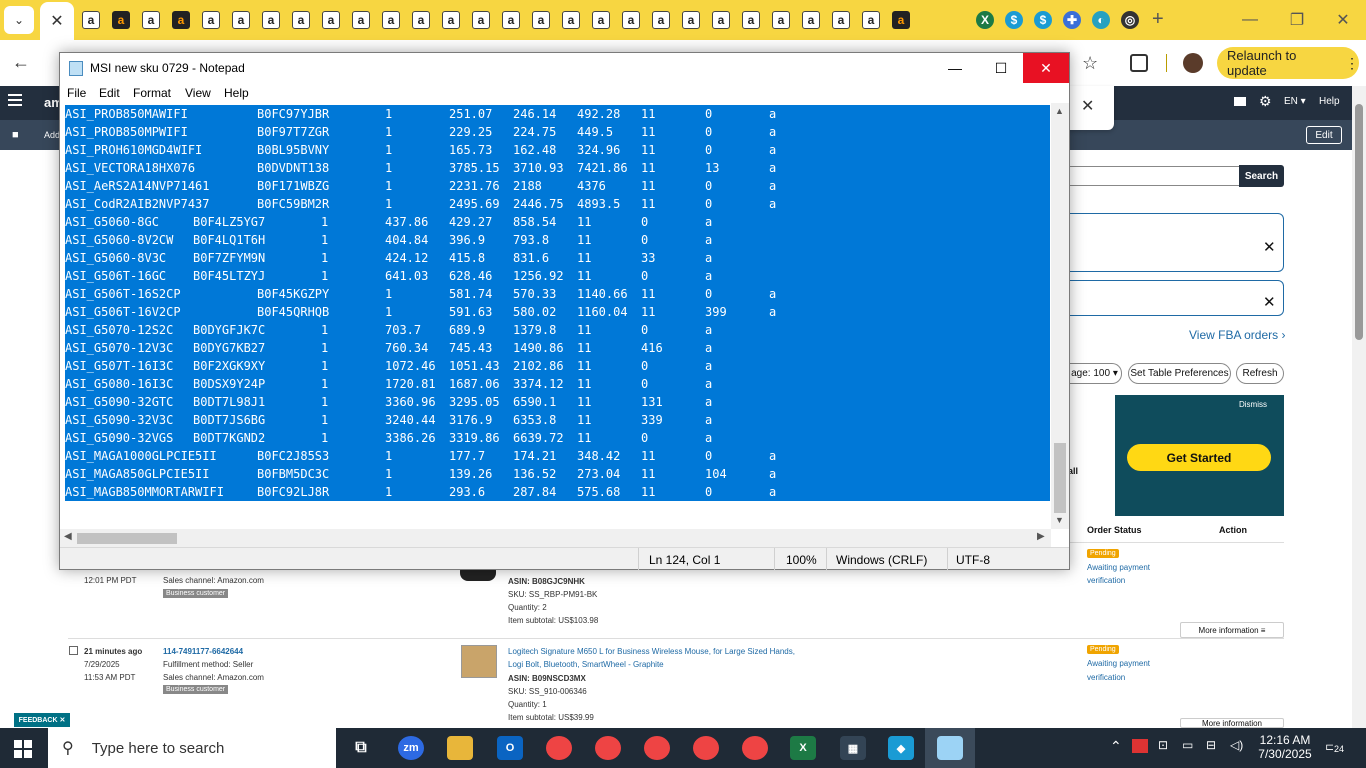 This screenshot has height=768, width=1366. Describe the element at coordinates (1265, 101) in the screenshot. I see `gear-icon: ⚙` at that location.